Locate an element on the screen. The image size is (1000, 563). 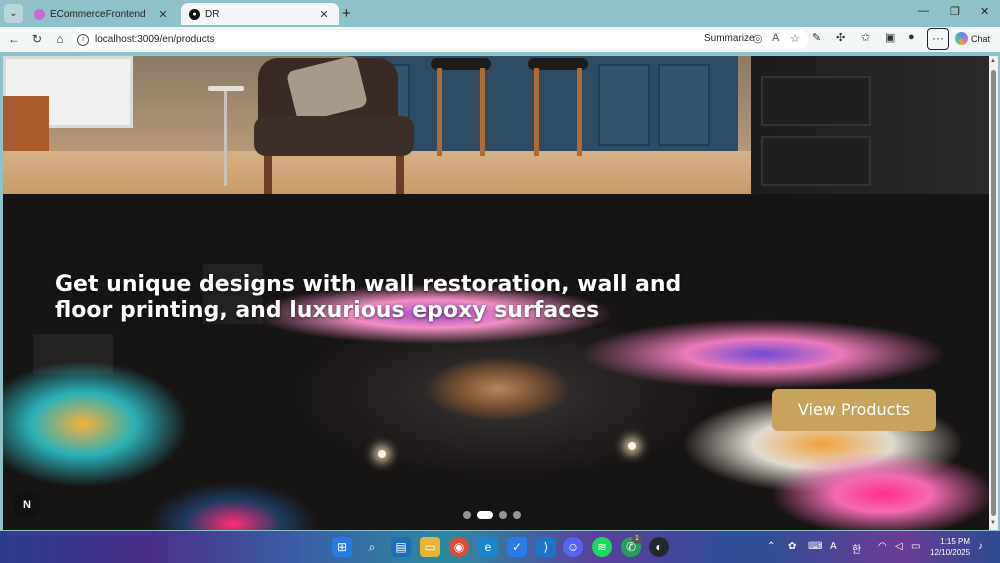
collections-icon: ▣ is located at coordinates (890, 37).